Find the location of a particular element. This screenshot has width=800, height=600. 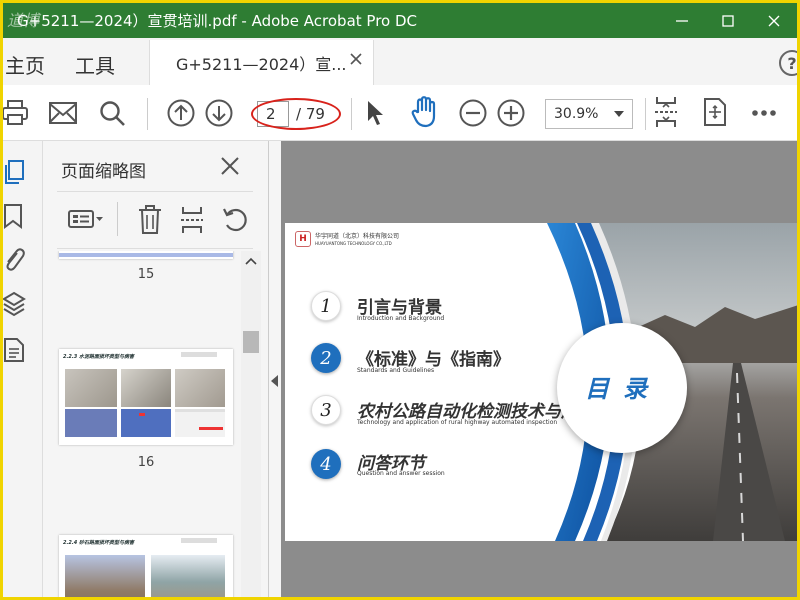

collapse-panel-button is located at coordinates (275, 381).